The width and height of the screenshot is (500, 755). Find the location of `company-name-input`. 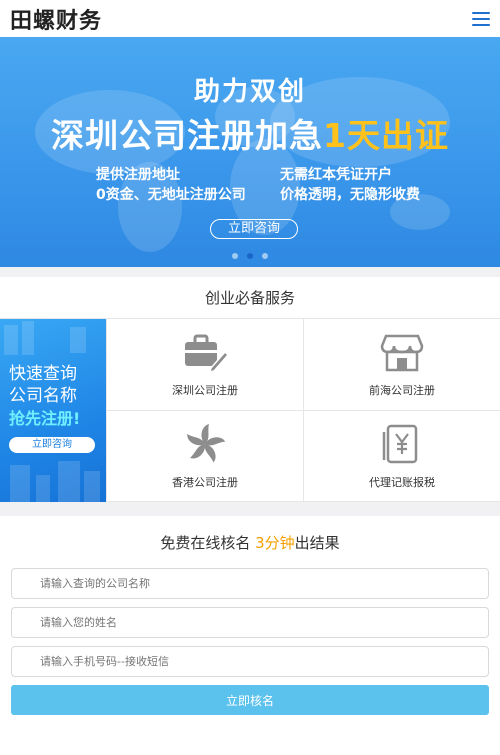

company-name-input is located at coordinates (250, 583).